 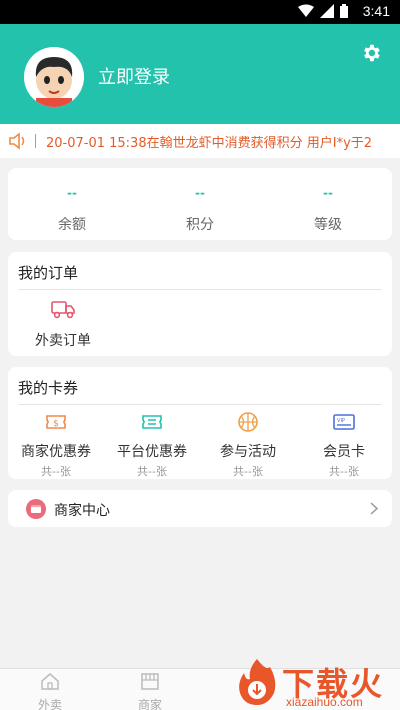 I want to click on activities-button: 参与活动 共--张, so click(x=248, y=445).